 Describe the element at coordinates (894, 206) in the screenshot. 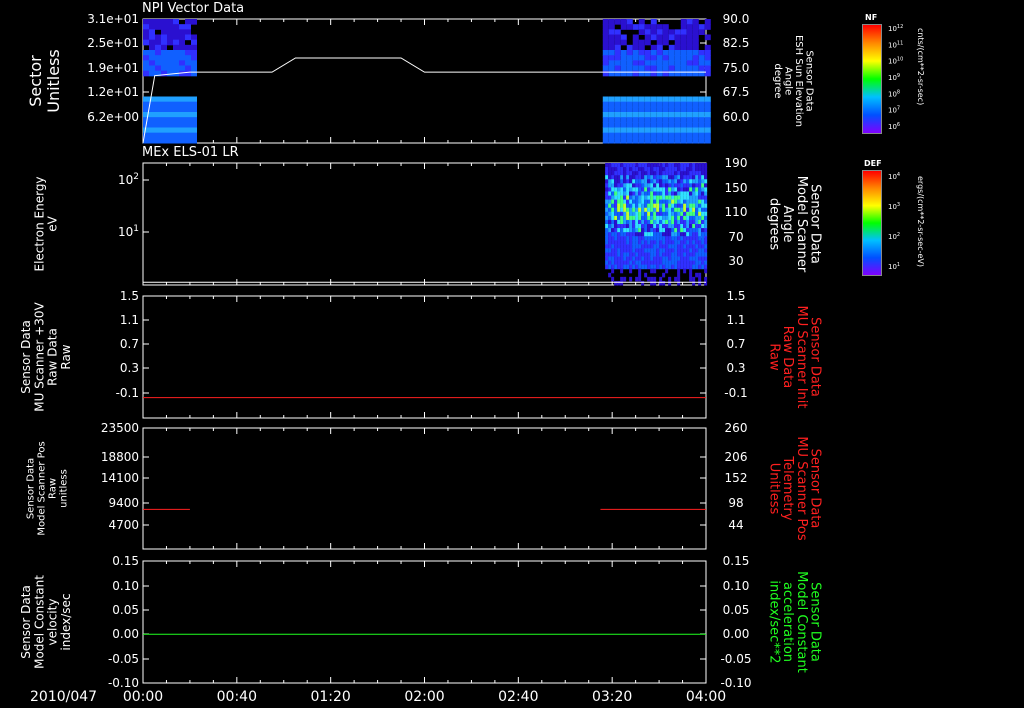

I see `els-colorbar-tick: 103` at that location.